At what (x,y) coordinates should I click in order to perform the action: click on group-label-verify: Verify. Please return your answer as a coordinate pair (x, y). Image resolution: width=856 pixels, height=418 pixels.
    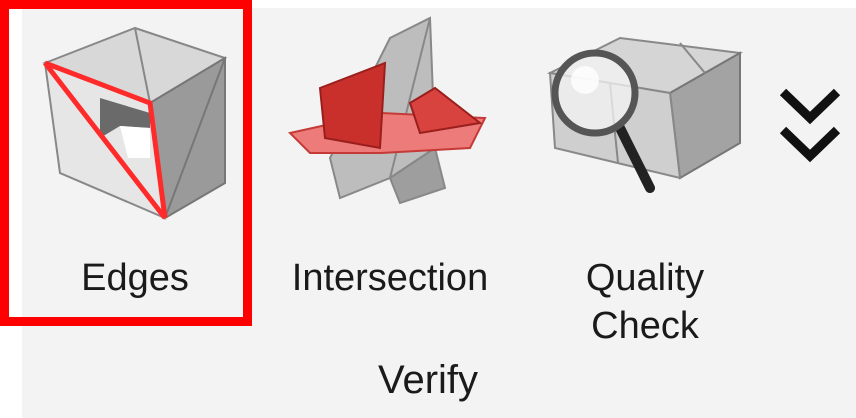
    Looking at the image, I should click on (428, 380).